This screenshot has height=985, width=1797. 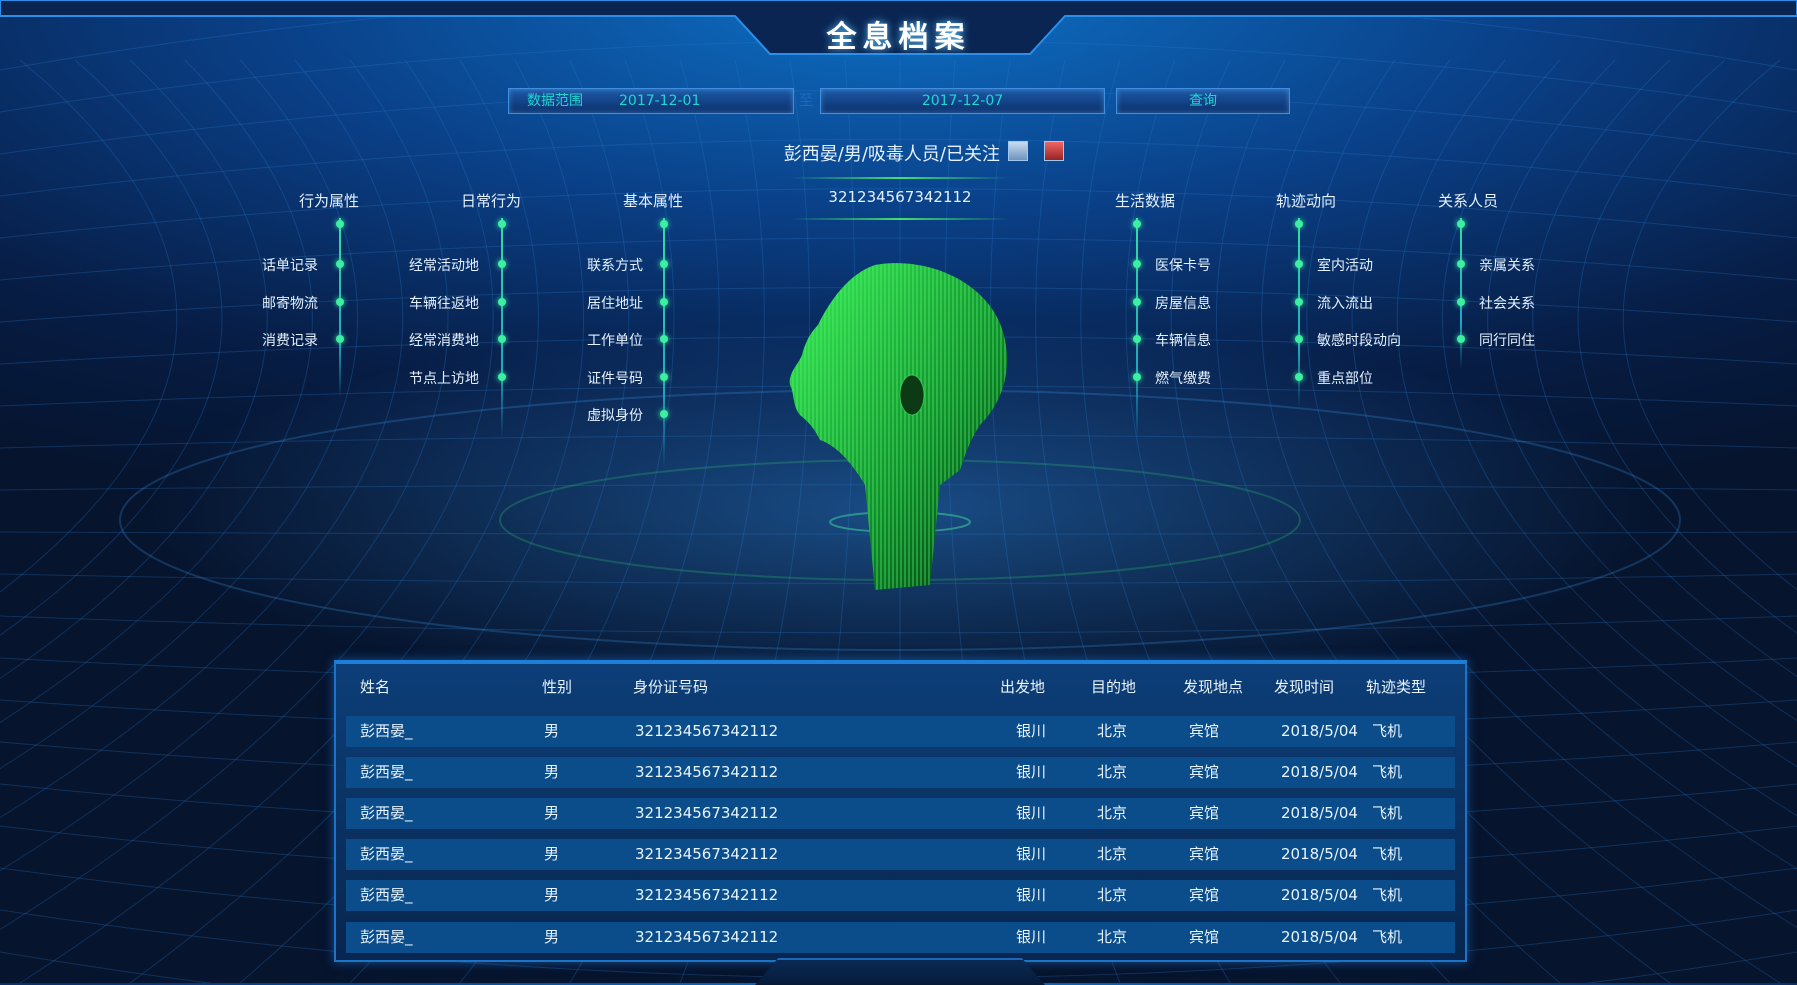 What do you see at coordinates (1507, 265) in the screenshot?
I see `item-family: 亲属关系` at bounding box center [1507, 265].